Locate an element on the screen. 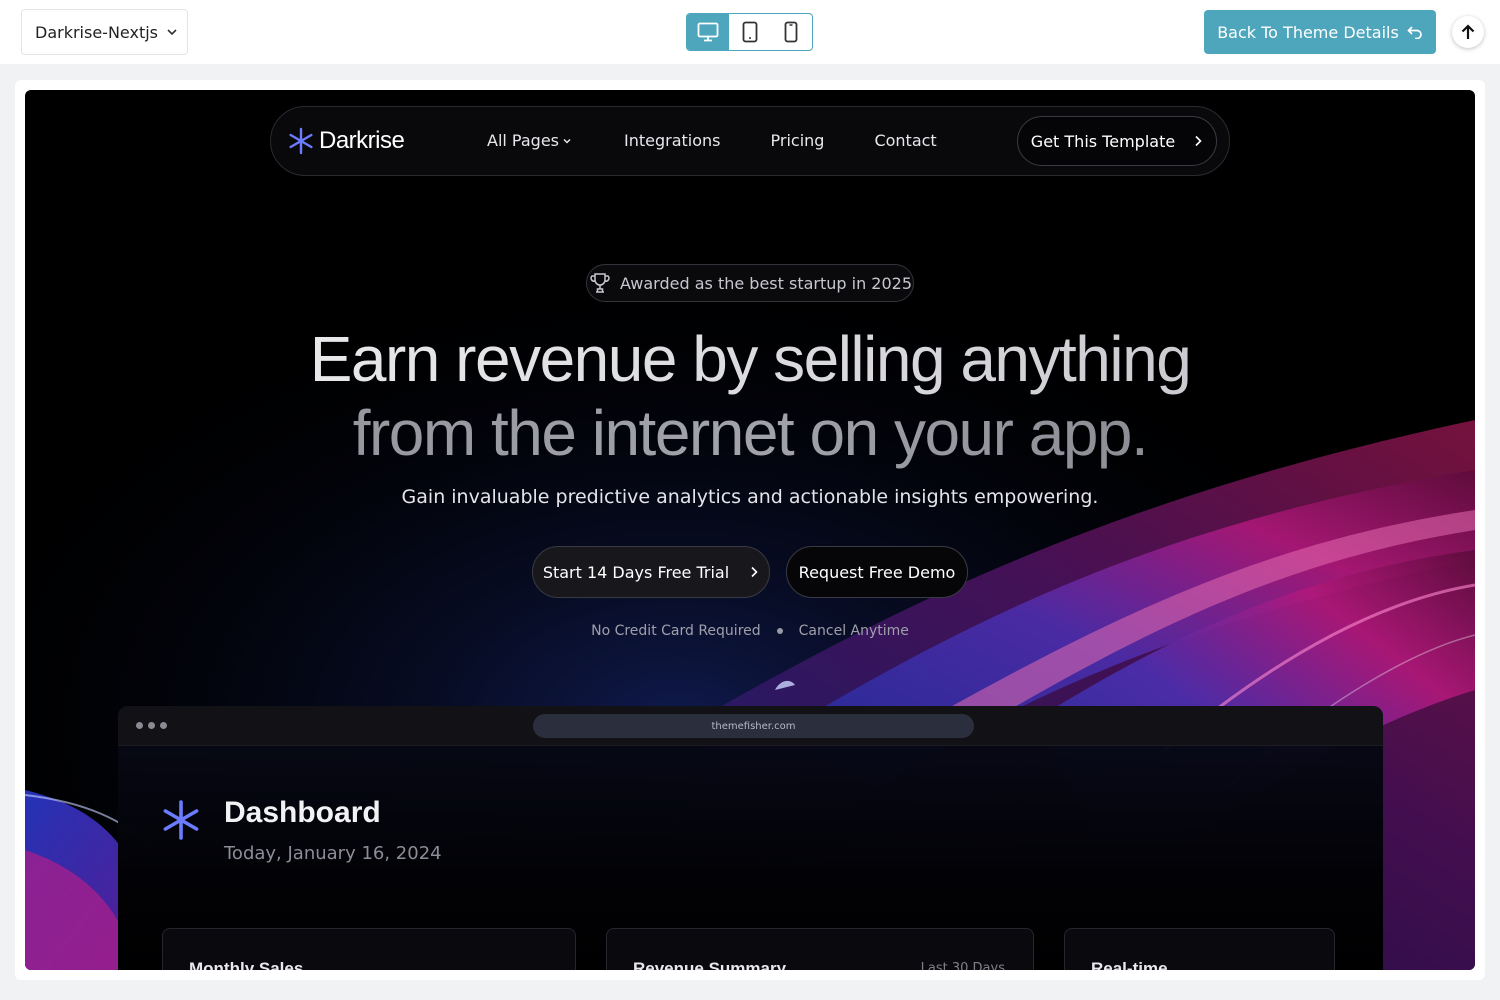  browser-bar: themefisher.com is located at coordinates (750, 726).